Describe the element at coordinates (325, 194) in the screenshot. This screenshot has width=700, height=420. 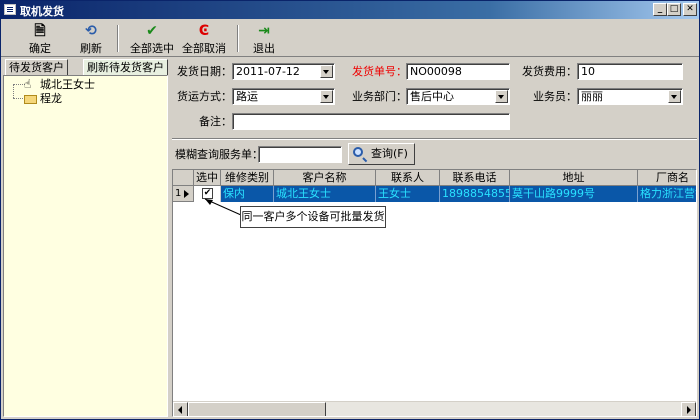
I see `cell-customer: 城北王女士` at that location.